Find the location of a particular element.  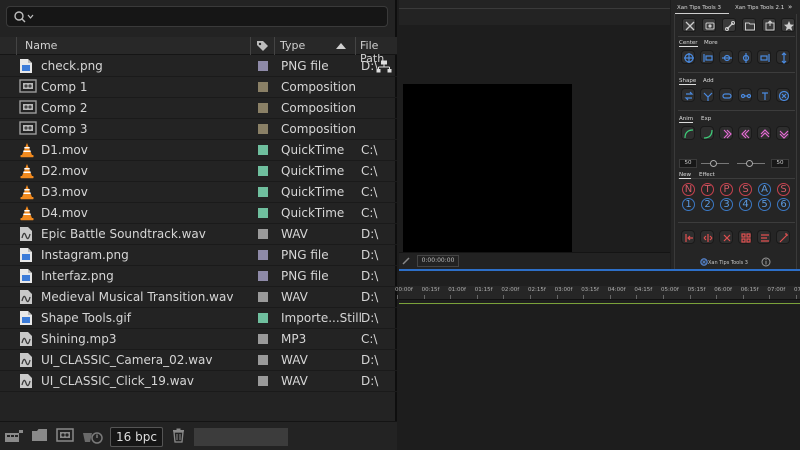

project-item-row: D2.mov QuickTime C:\ is located at coordinates (198, 171).